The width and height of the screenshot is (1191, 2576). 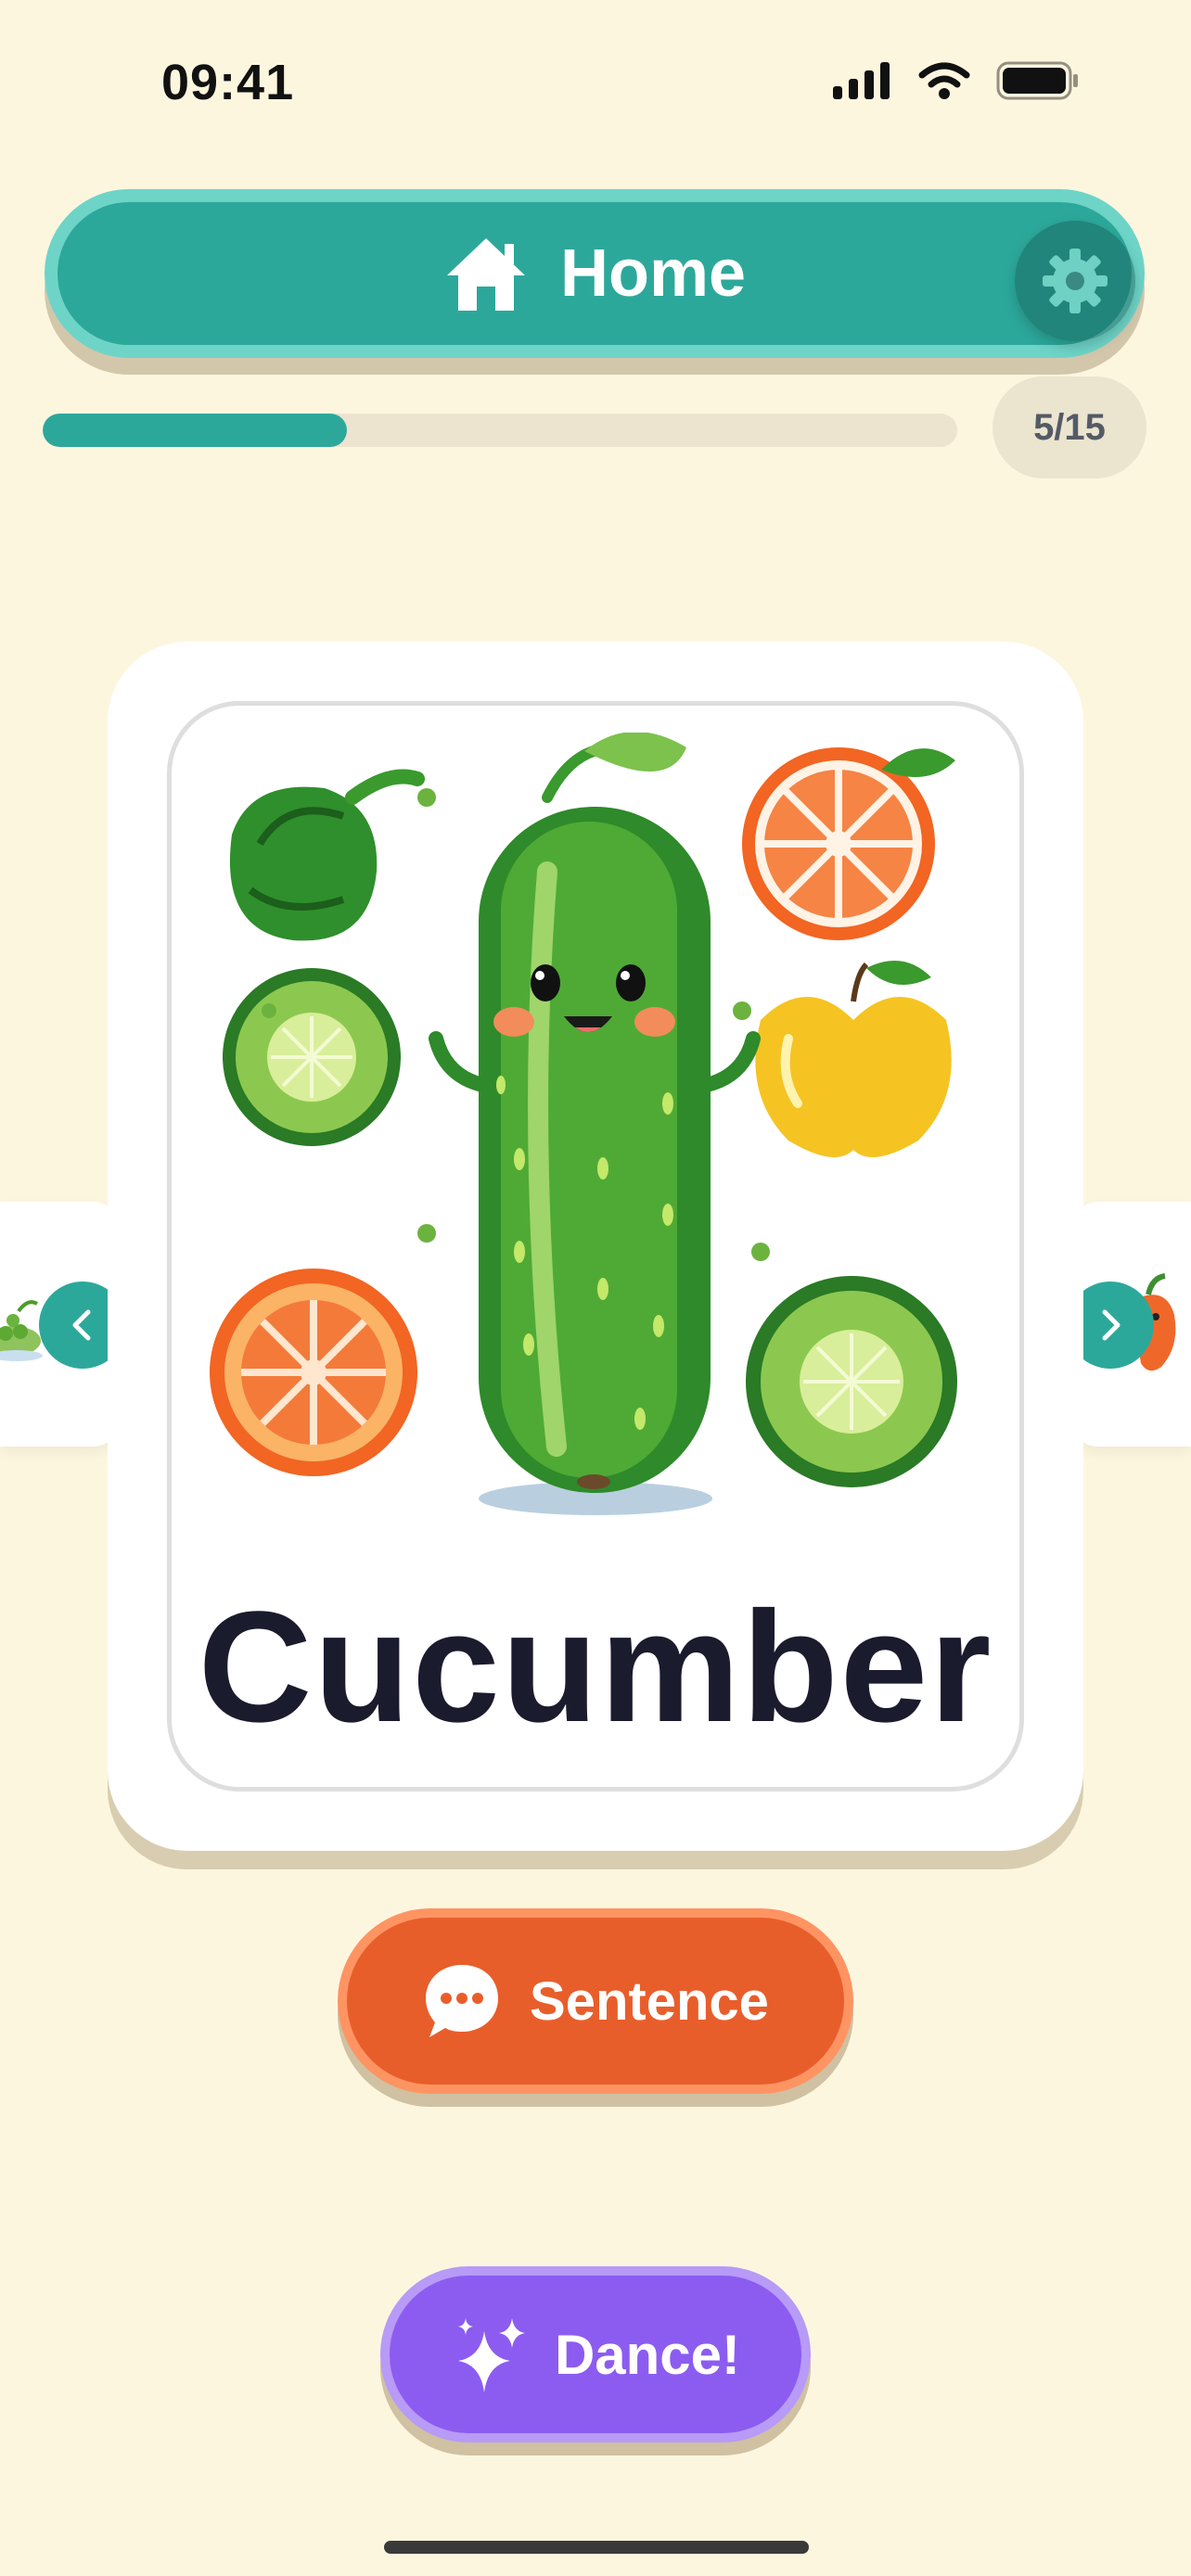 What do you see at coordinates (491, 2355) in the screenshot?
I see `sparkles-icon` at bounding box center [491, 2355].